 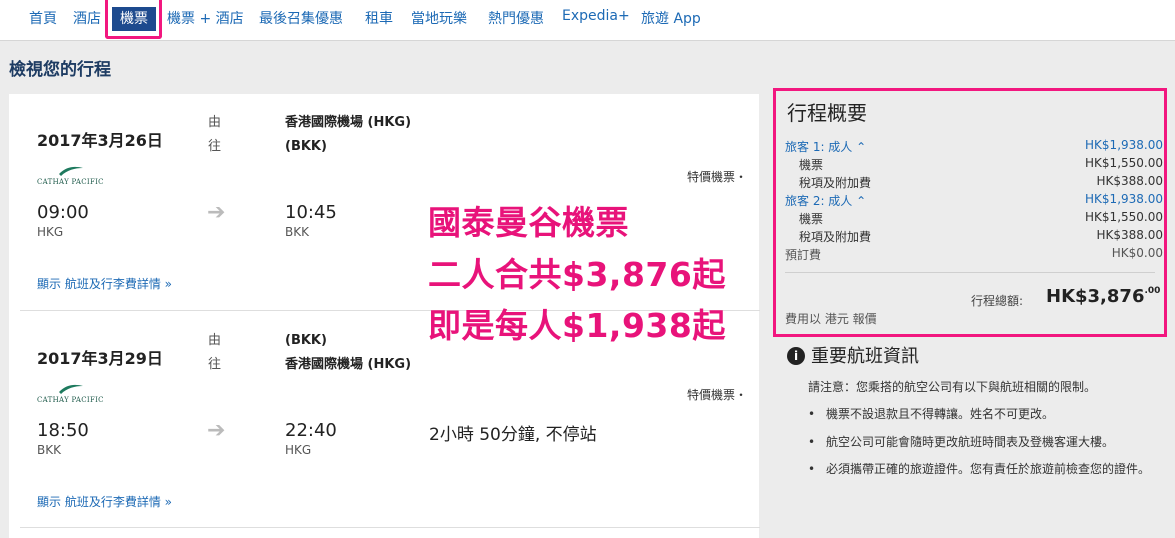 I want to click on info-icon: i, so click(x=796, y=356).